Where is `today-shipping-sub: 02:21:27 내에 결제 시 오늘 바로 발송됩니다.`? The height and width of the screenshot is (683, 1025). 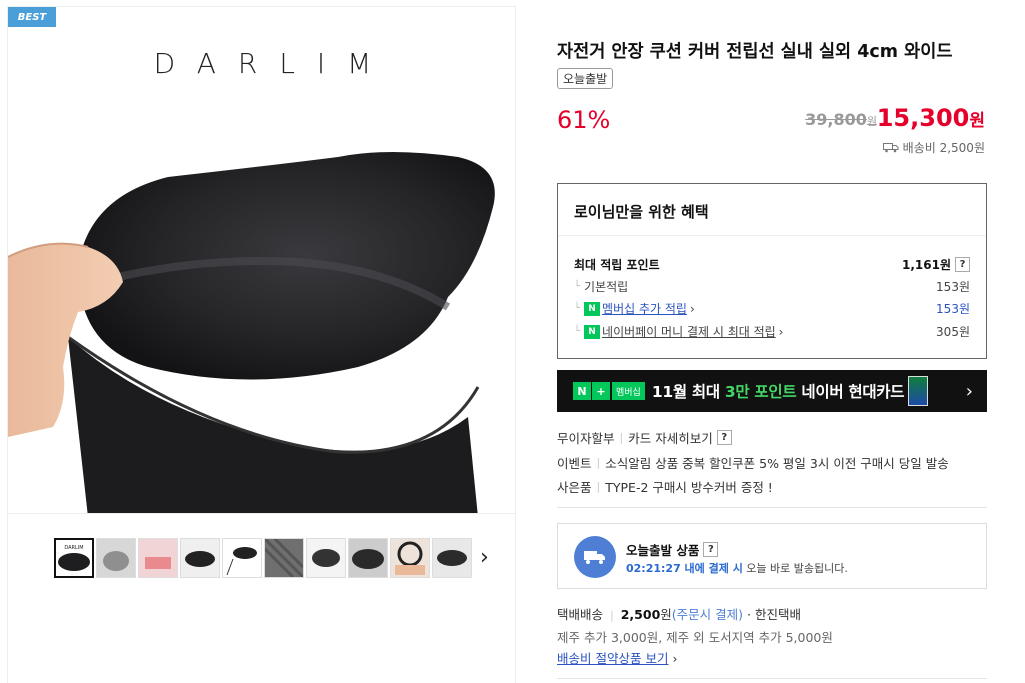 today-shipping-sub: 02:21:27 내에 결제 시 오늘 바로 발송됩니다. is located at coordinates (737, 568).